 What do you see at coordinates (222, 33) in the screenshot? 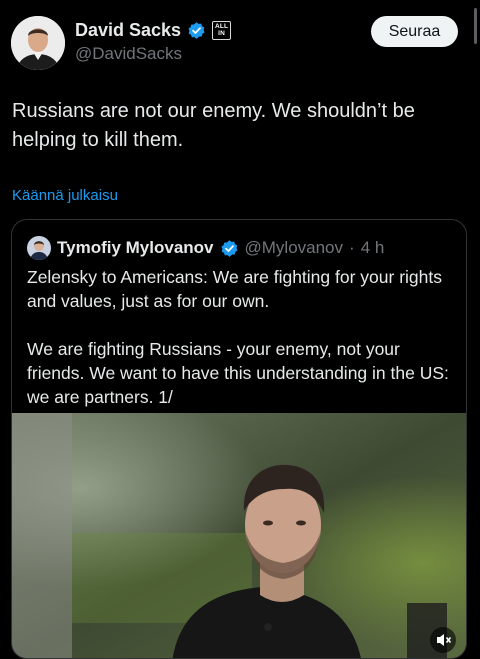
I see `affiliate-badge-line2: IN` at bounding box center [222, 33].